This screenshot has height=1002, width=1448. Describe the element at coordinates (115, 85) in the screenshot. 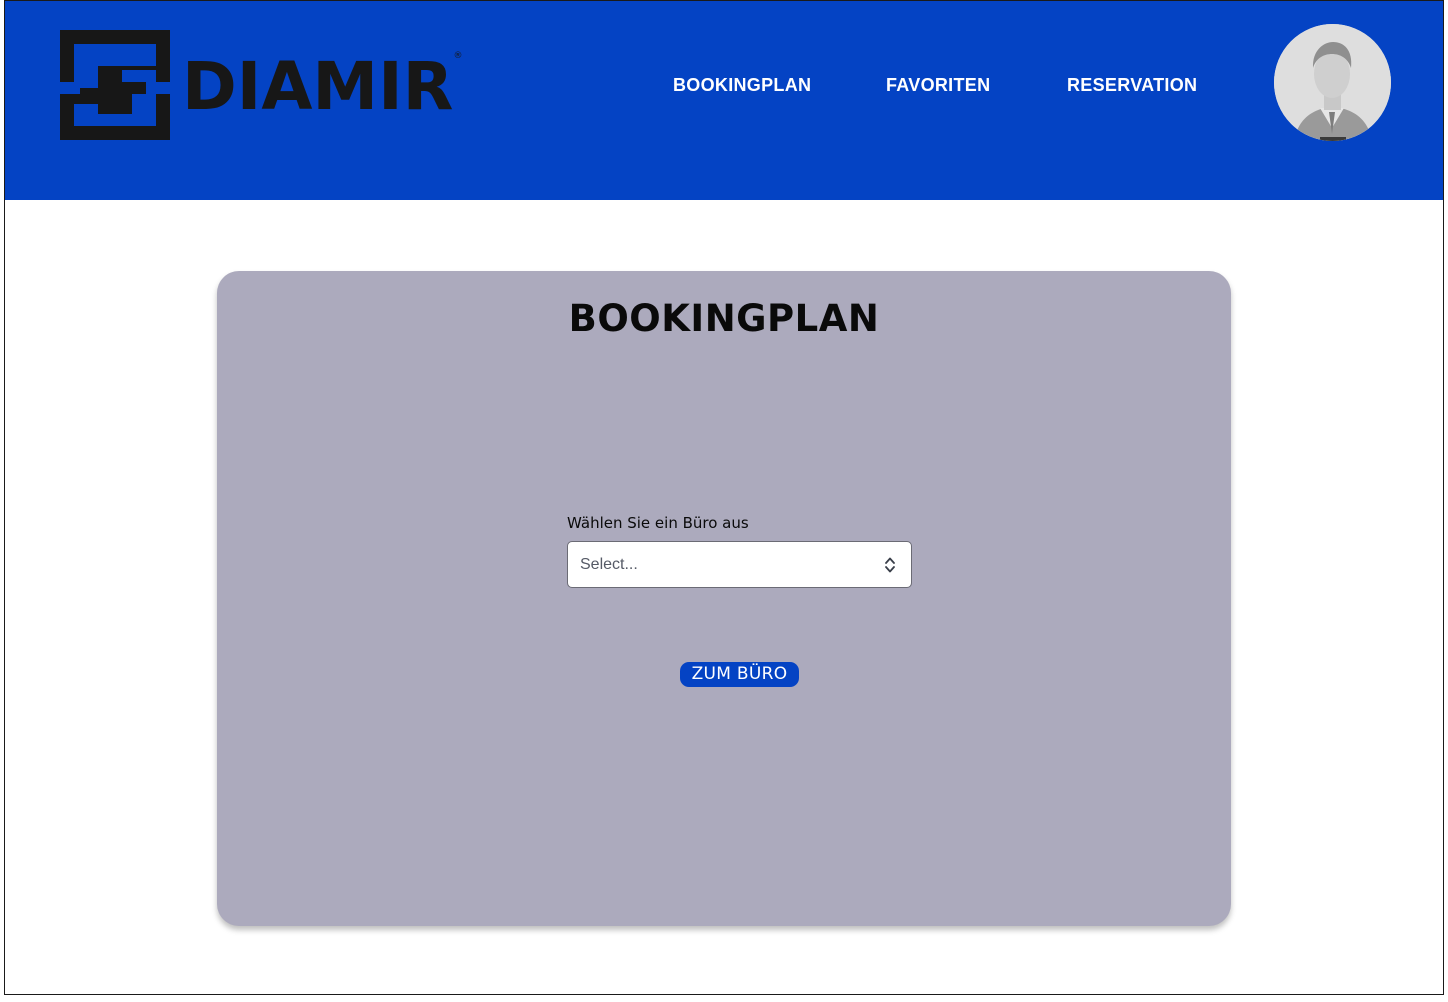

I see `diamir-logo-mark-icon` at that location.